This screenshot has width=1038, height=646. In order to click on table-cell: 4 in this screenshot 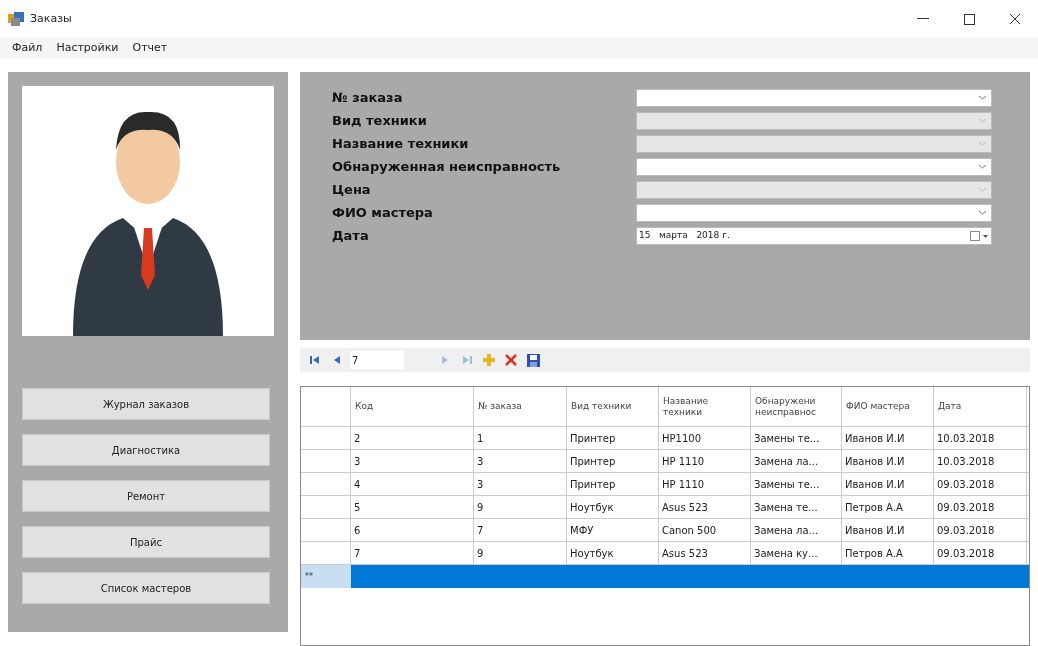, I will do `click(412, 484)`.